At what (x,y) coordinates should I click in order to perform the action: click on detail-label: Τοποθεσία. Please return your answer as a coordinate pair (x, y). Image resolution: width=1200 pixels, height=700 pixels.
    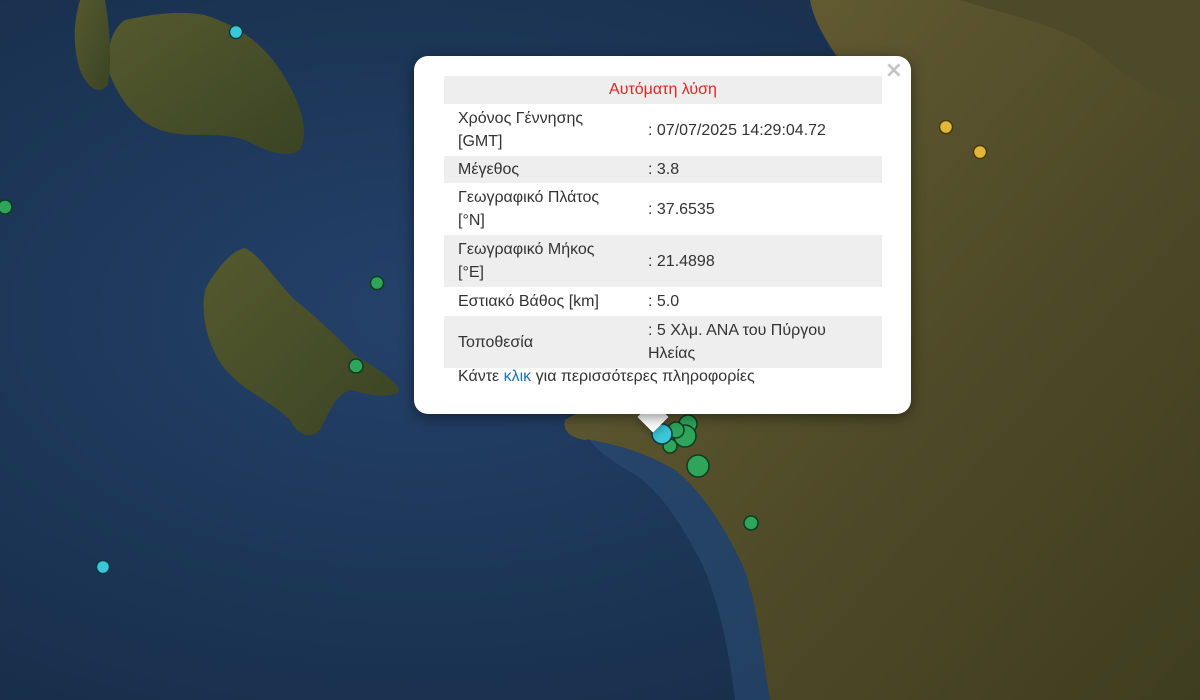
    Looking at the image, I should click on (541, 342).